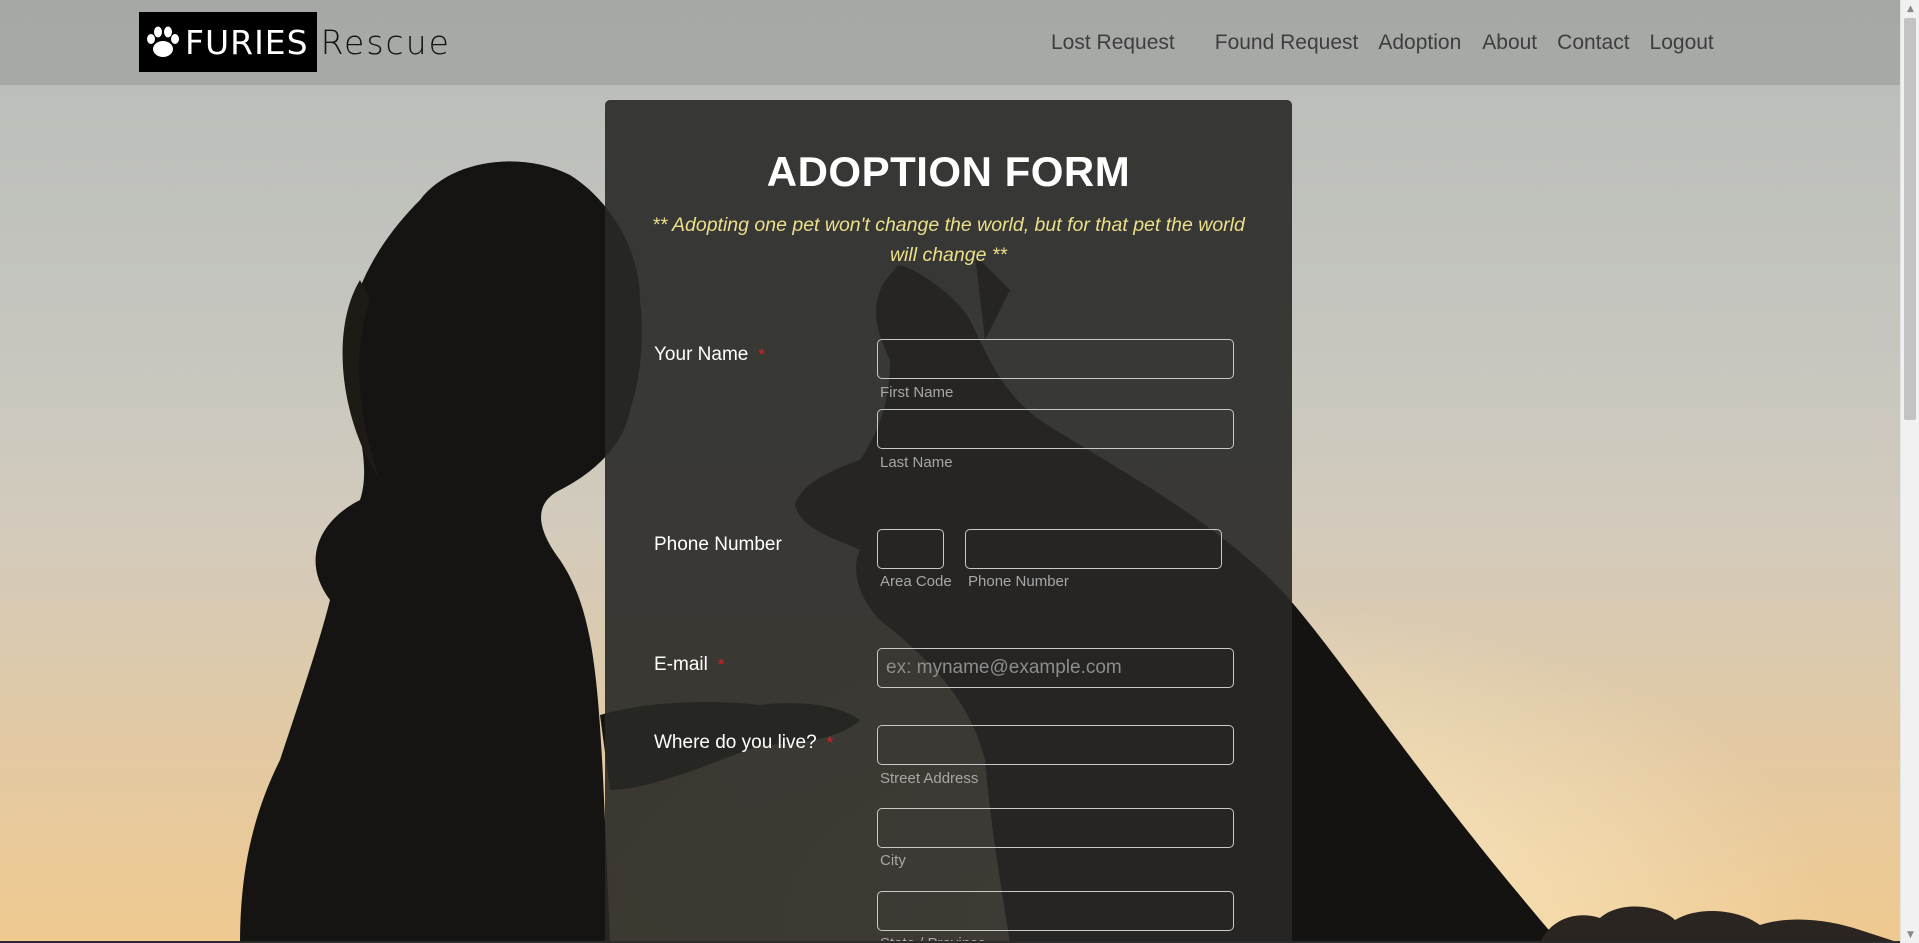 Image resolution: width=1919 pixels, height=943 pixels. I want to click on phone-label-text: Phone Number, so click(718, 544).